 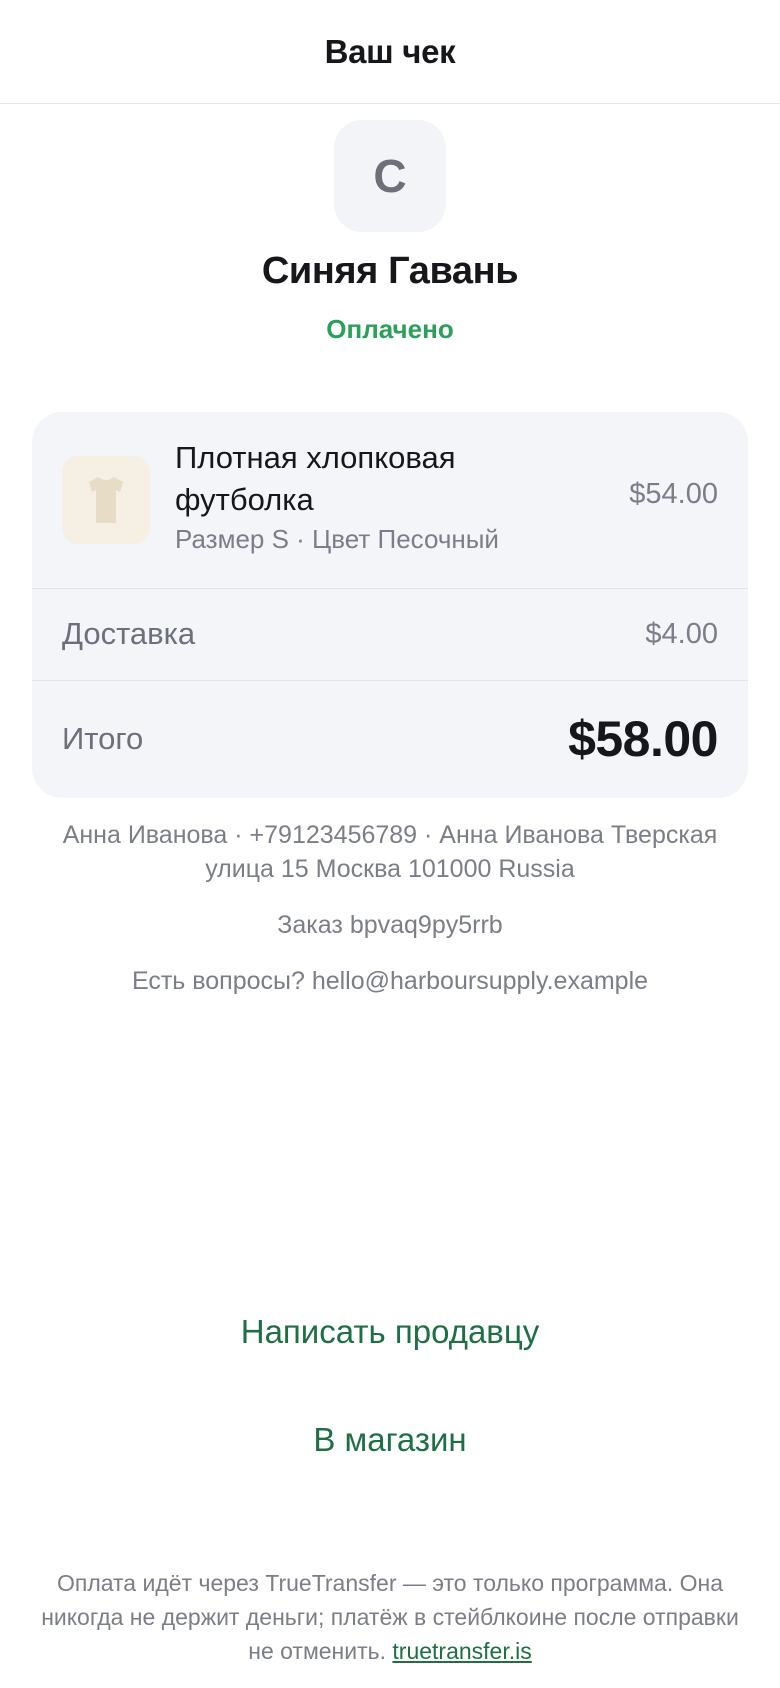 What do you see at coordinates (390, 1332) in the screenshot?
I see `message-seller-button: Написать продавцу` at bounding box center [390, 1332].